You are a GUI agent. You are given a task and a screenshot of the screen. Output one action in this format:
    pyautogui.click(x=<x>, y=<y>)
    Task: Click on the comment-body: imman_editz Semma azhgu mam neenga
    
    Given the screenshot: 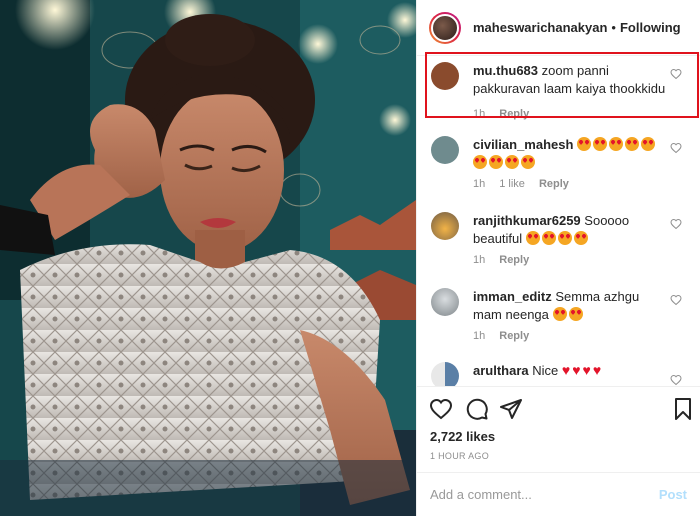 What is the action you would take?
    pyautogui.click(x=571, y=306)
    